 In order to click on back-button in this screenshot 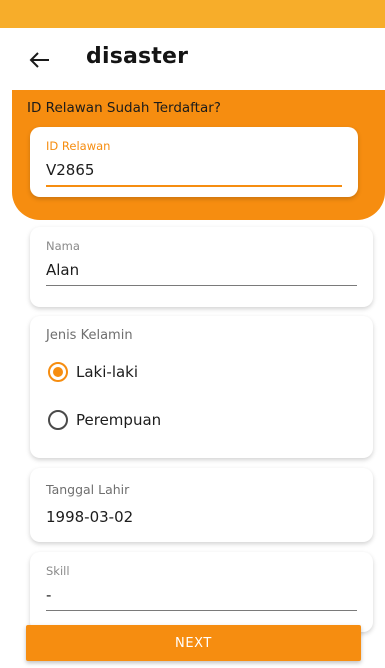, I will do `click(40, 60)`.